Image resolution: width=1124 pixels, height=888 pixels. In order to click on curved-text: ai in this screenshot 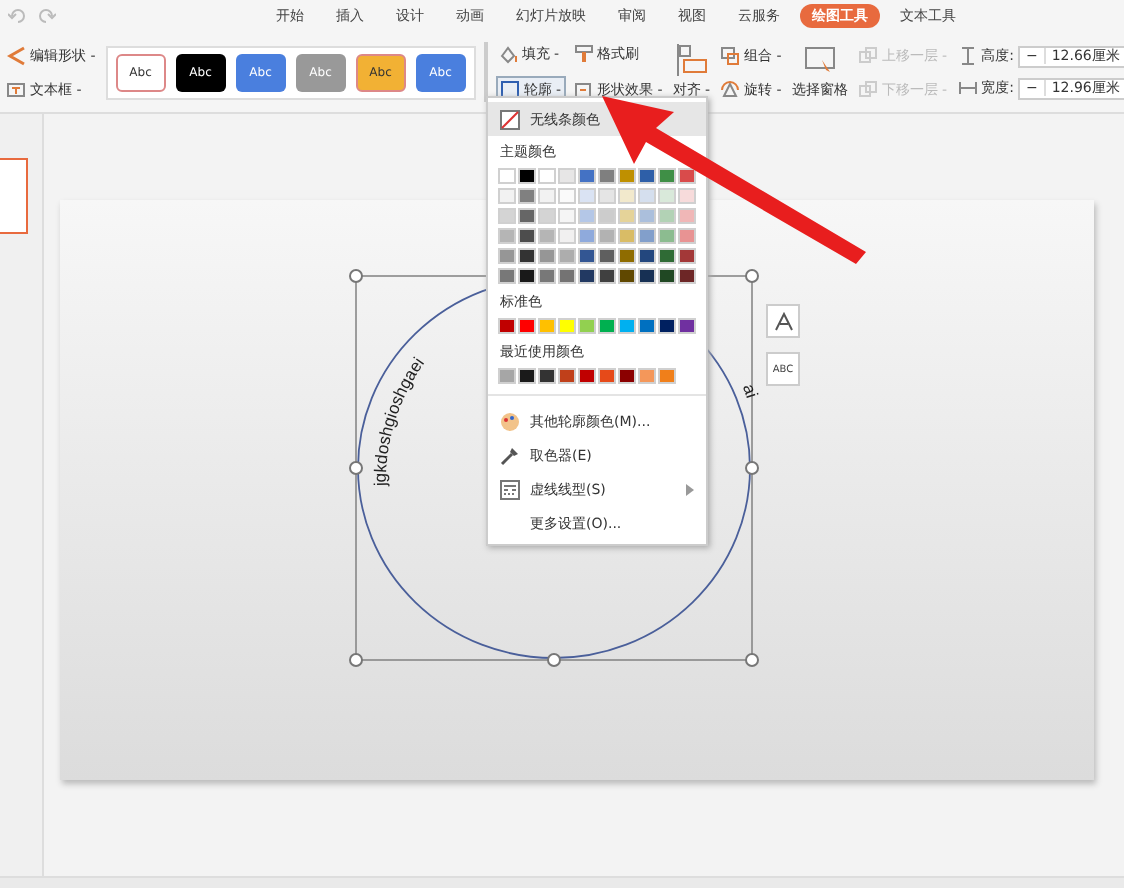, I will do `click(751, 391)`.